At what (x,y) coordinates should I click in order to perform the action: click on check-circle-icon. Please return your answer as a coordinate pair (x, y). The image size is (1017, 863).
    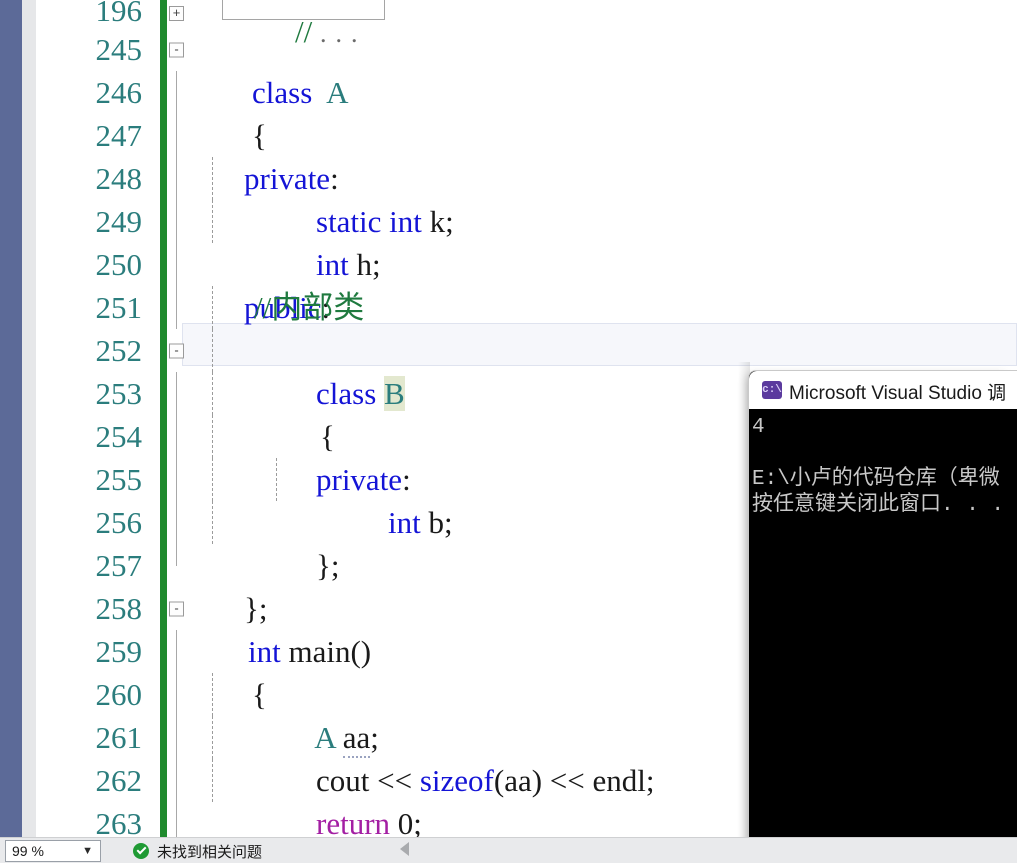
    Looking at the image, I should click on (141, 851).